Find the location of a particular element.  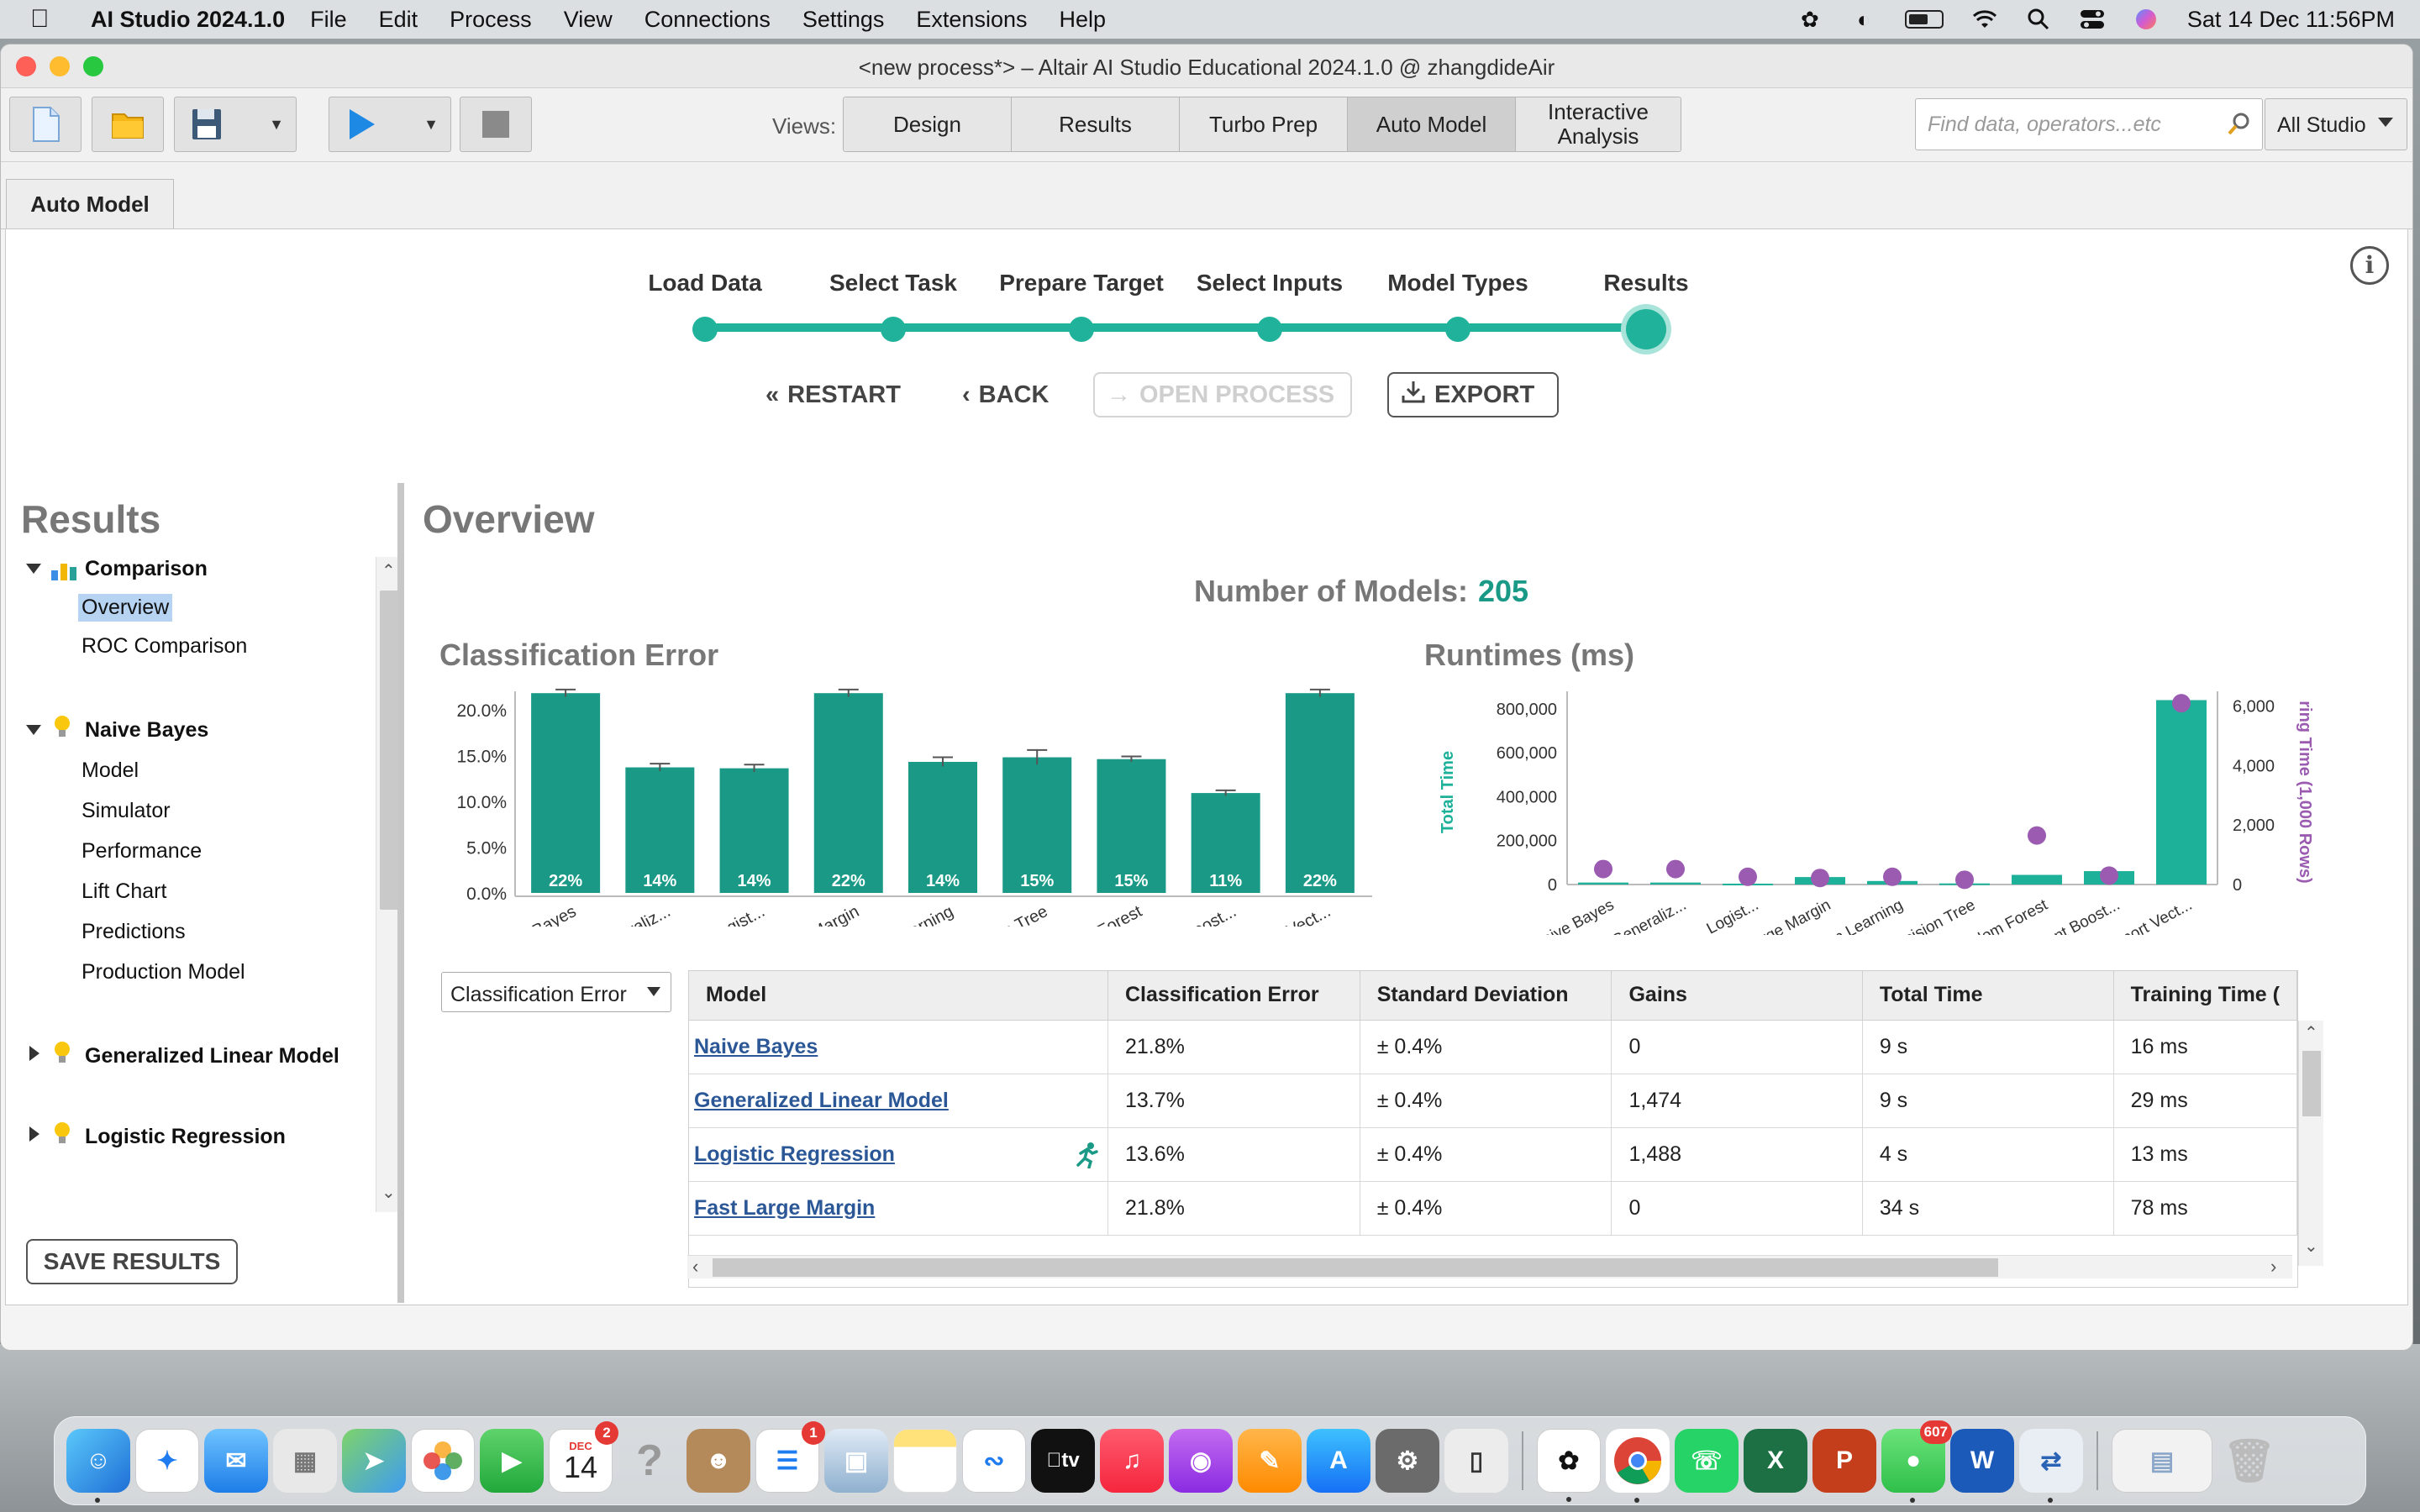

tree-item-overview: Overview is located at coordinates (125, 608).